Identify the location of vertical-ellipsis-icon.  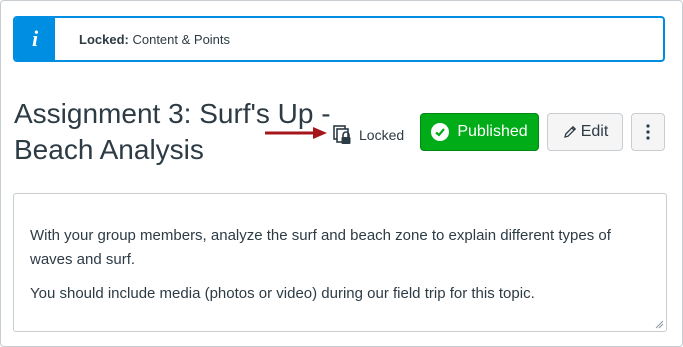
(648, 132).